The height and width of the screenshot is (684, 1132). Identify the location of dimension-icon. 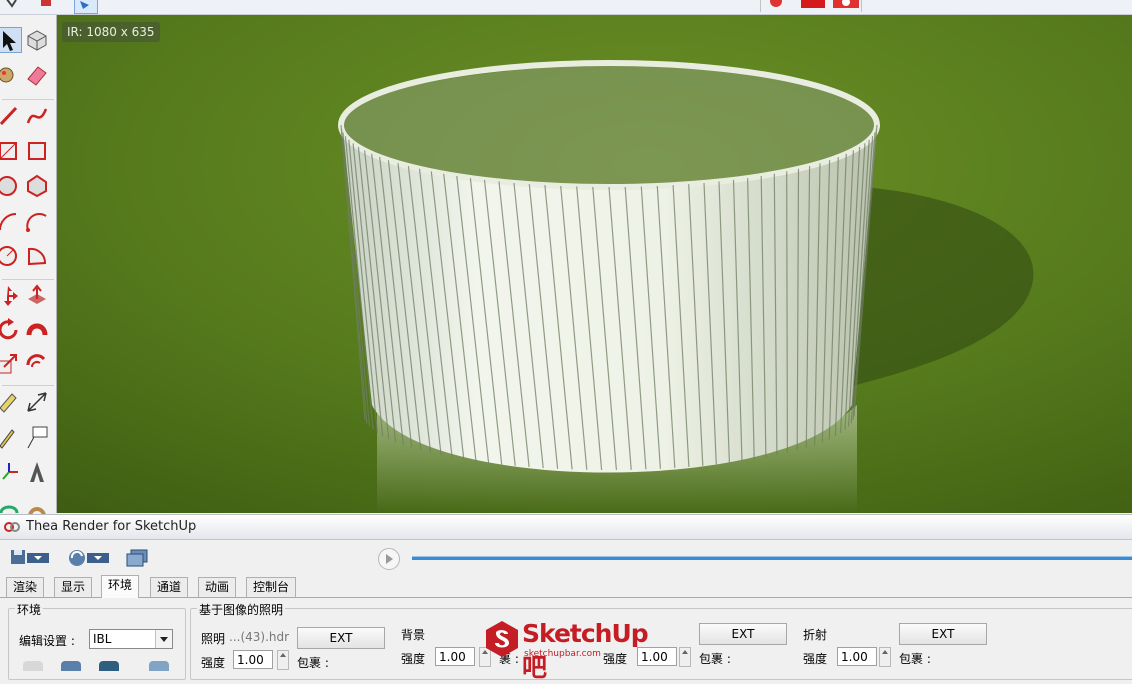
(37, 402).